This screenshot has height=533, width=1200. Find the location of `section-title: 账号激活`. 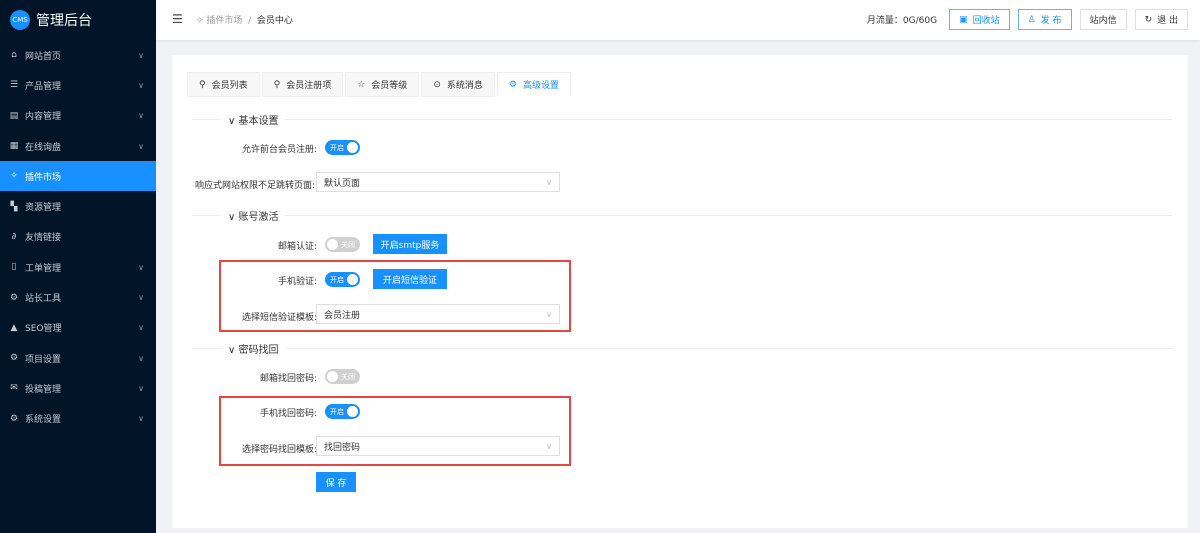

section-title: 账号激活 is located at coordinates (258, 217).